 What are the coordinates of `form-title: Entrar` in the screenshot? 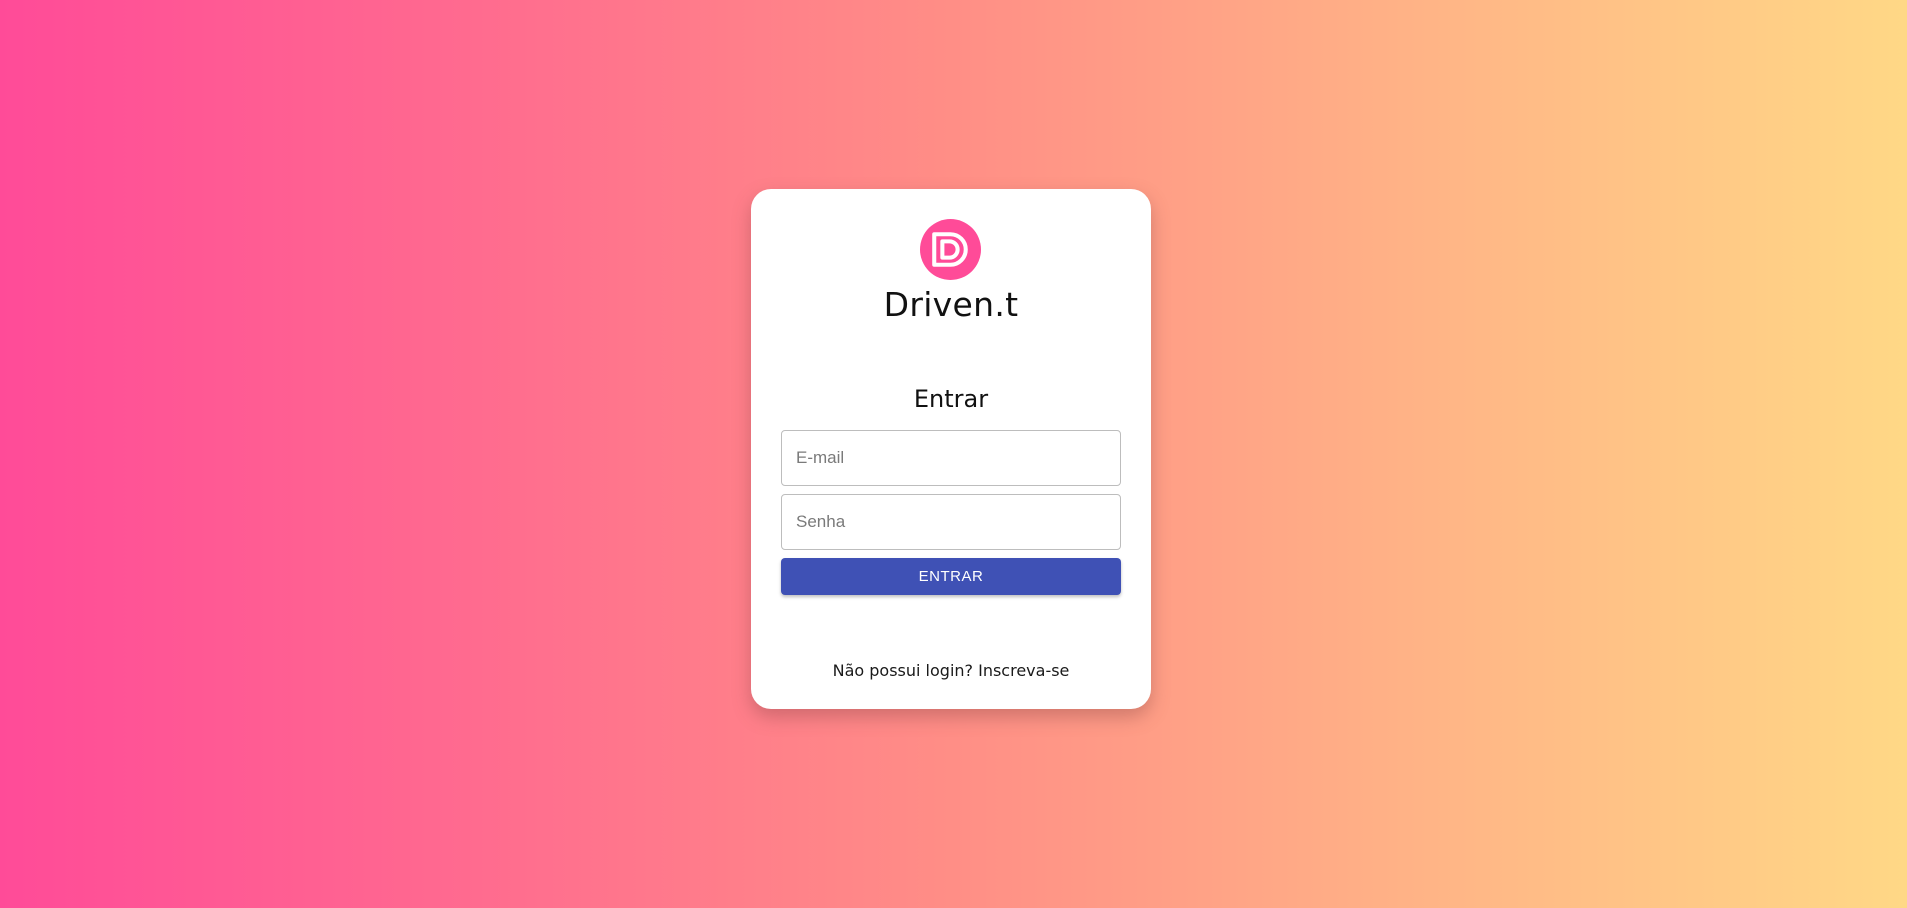 It's located at (951, 399).